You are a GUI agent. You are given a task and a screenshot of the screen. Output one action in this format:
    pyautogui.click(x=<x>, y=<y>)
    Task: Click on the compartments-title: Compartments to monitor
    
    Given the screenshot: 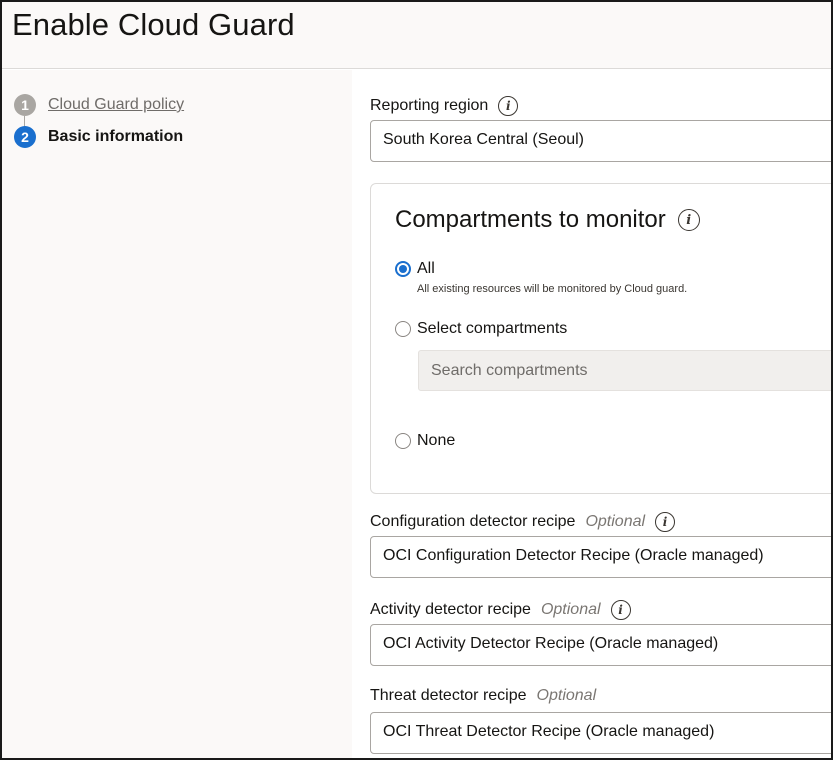 What is the action you would take?
    pyautogui.click(x=530, y=219)
    